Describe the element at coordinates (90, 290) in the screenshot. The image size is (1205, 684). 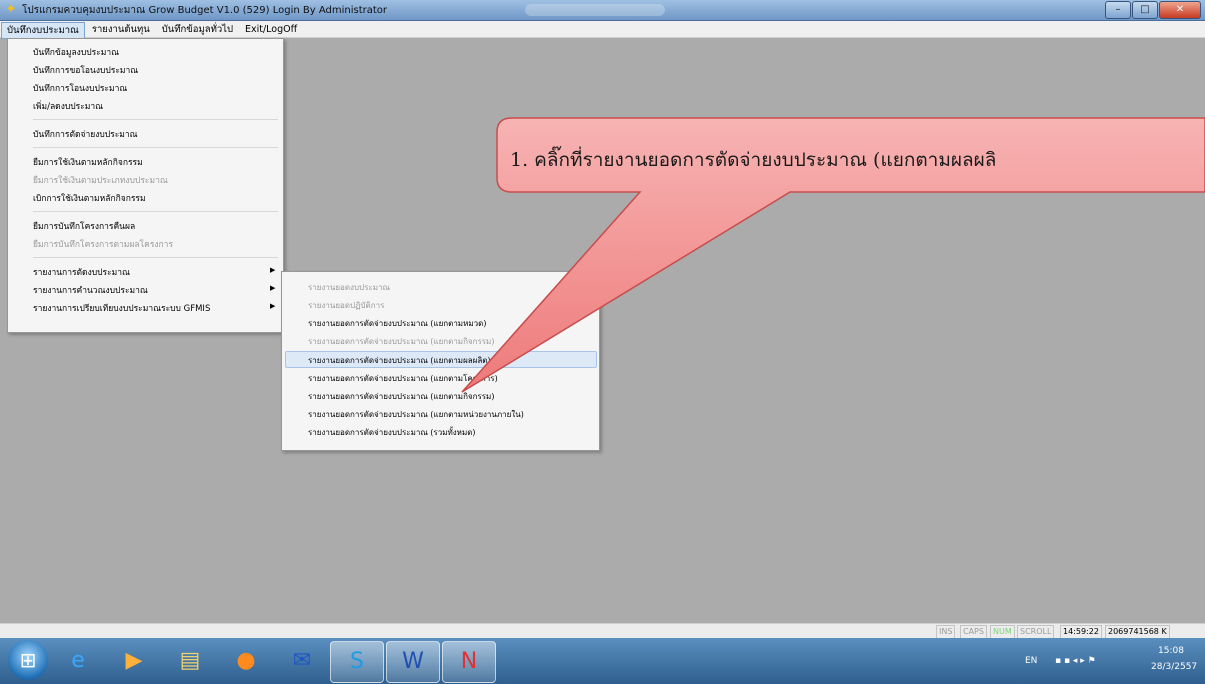
I see `dropdown-item: รายงานการคำนวณงบประมาณ` at that location.